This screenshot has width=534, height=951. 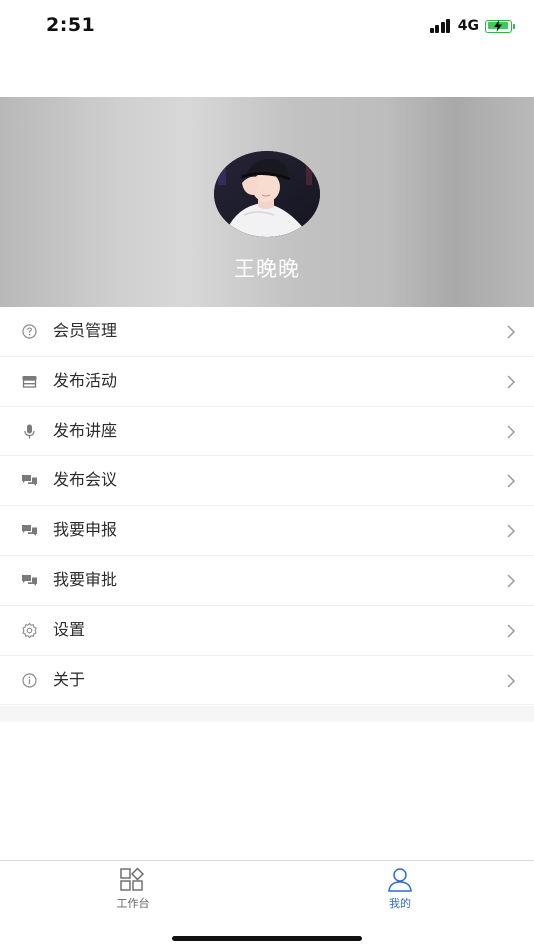 What do you see at coordinates (29, 680) in the screenshot?
I see `info-circle-icon` at bounding box center [29, 680].